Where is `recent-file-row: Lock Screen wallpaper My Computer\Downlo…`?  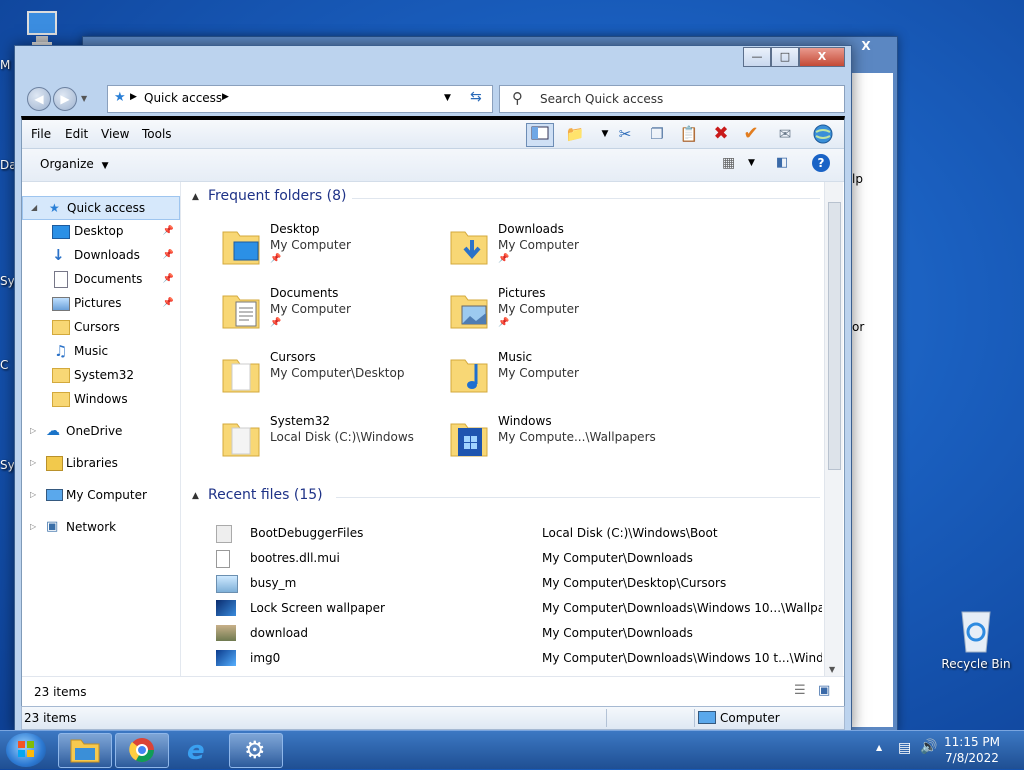 recent-file-row: Lock Screen wallpaper My Computer\Downlo… is located at coordinates (519, 608).